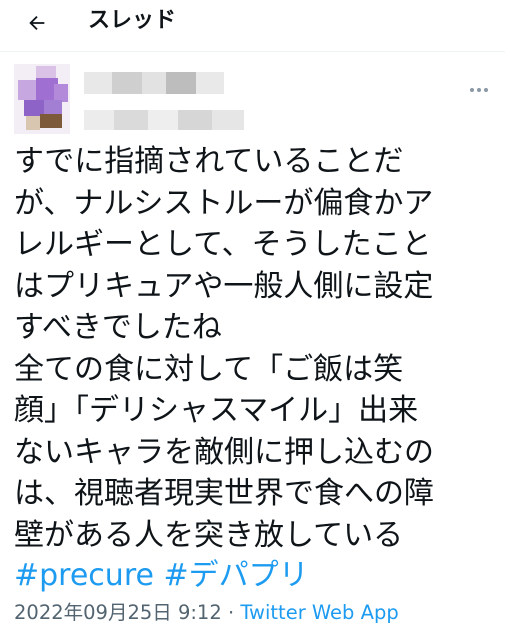 This screenshot has width=505, height=640. I want to click on source-link: Twitter Web App, so click(319, 612).